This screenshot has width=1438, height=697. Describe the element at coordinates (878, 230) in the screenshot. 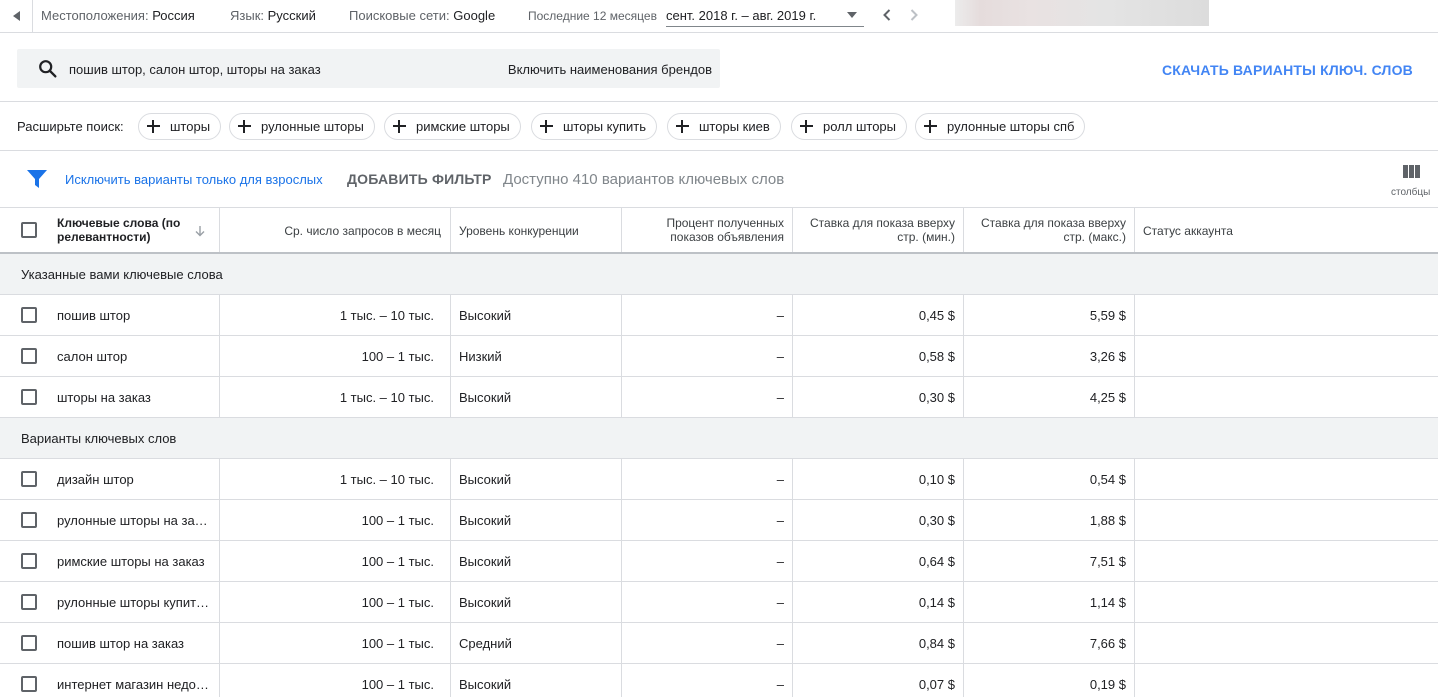

I see `header-bid-low: Ставка для показа вверху стр. (мин.)` at that location.